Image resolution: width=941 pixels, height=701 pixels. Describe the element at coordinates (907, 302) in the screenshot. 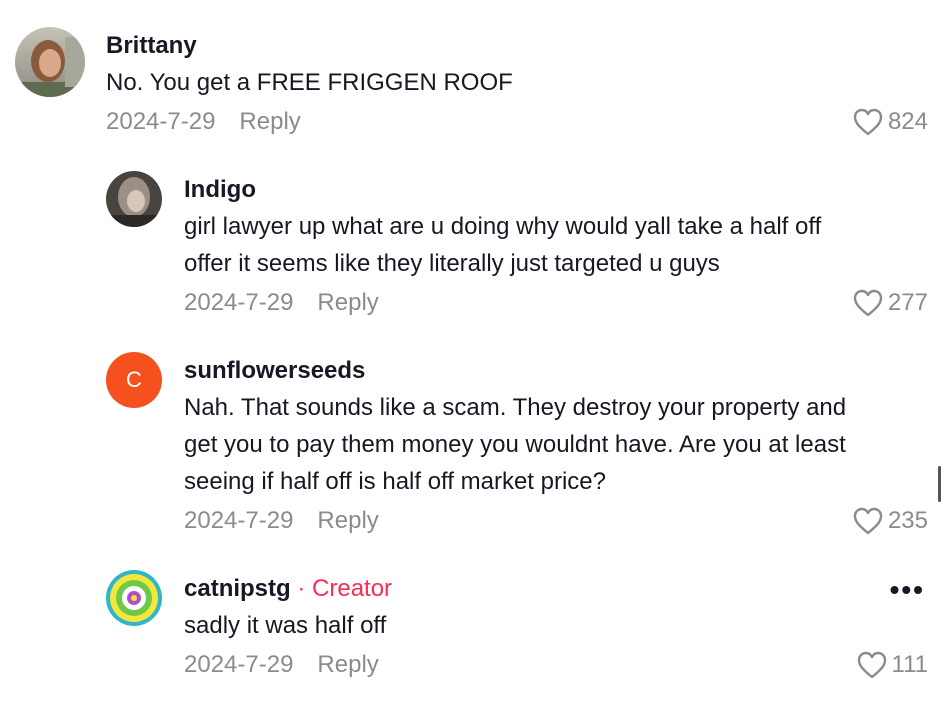

I see `like-count: 277` at that location.